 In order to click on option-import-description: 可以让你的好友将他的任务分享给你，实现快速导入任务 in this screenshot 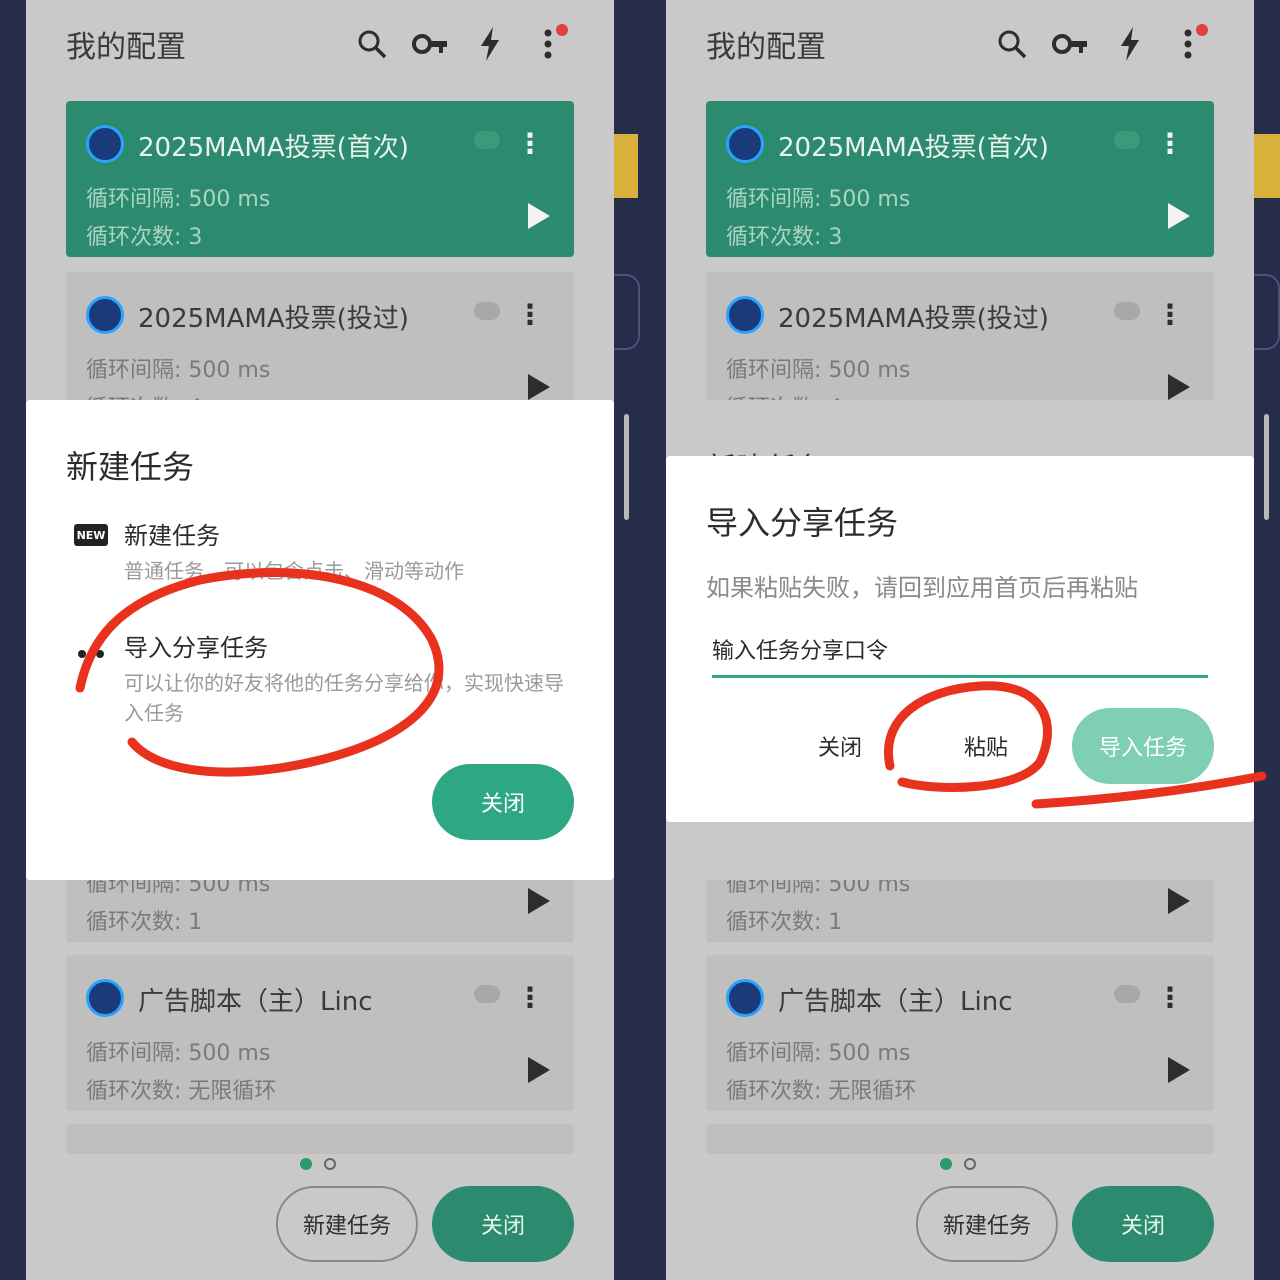, I will do `click(344, 698)`.